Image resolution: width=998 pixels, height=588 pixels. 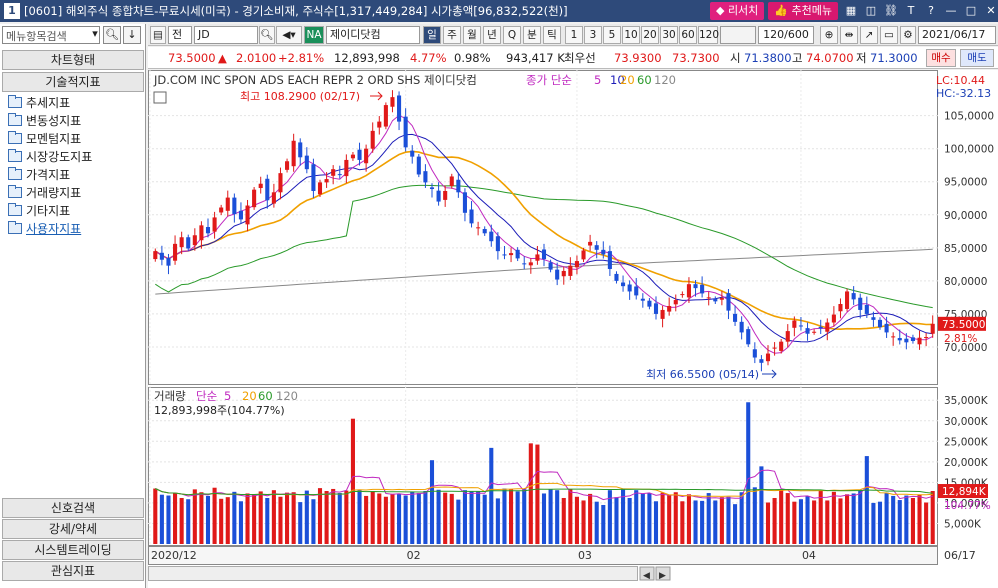 I want to click on down-arrow-icon: ↓, so click(x=132, y=35).